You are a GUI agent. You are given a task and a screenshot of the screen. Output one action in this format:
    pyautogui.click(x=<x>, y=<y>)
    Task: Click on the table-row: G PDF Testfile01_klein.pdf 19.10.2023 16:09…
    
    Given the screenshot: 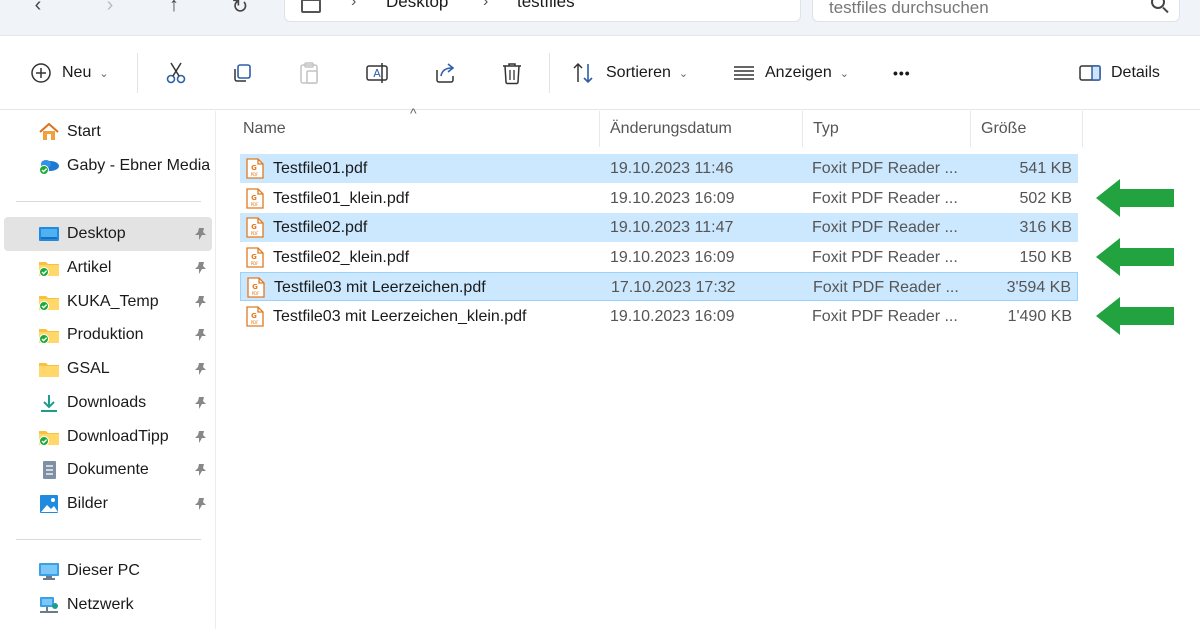 What is the action you would take?
    pyautogui.click(x=659, y=198)
    